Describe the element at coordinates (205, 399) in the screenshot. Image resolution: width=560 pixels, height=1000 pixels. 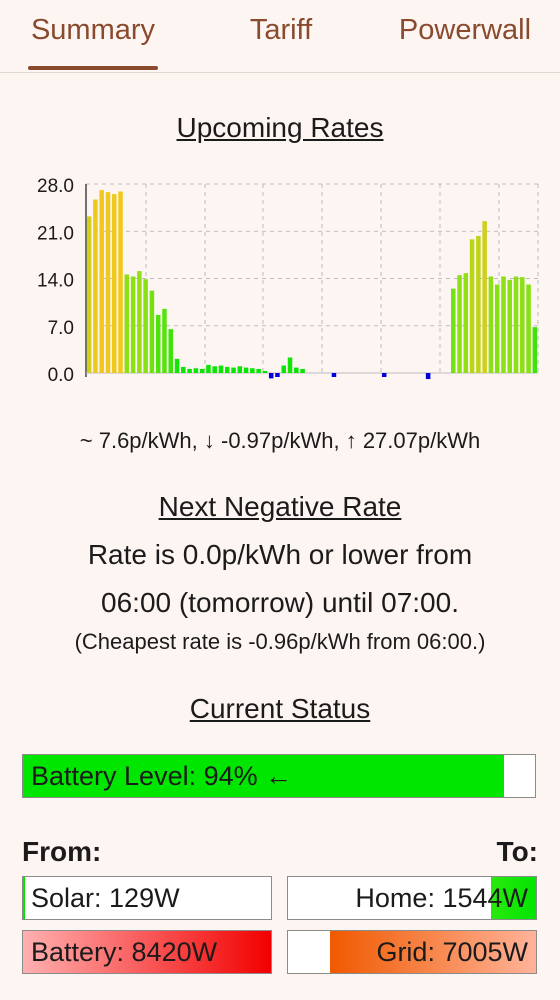
I see `x-tick-label: 0` at that location.